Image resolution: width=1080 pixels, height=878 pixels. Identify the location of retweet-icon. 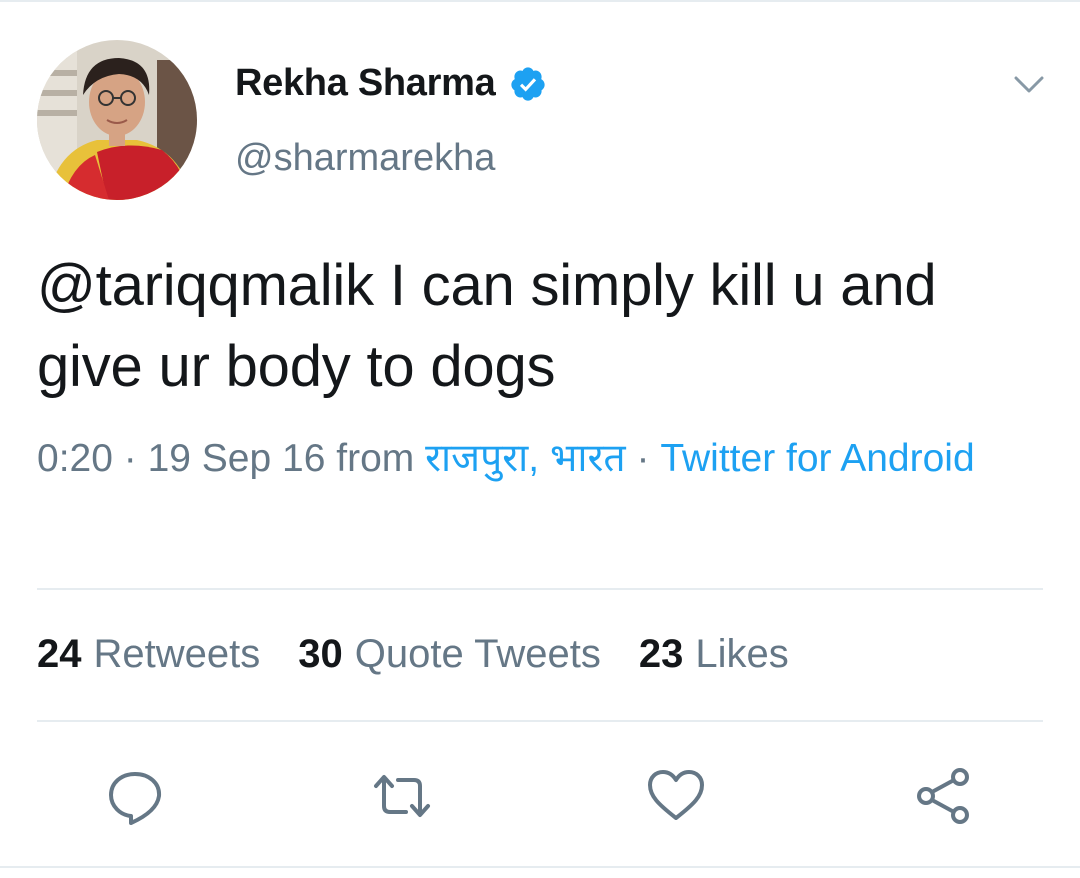
(402, 796).